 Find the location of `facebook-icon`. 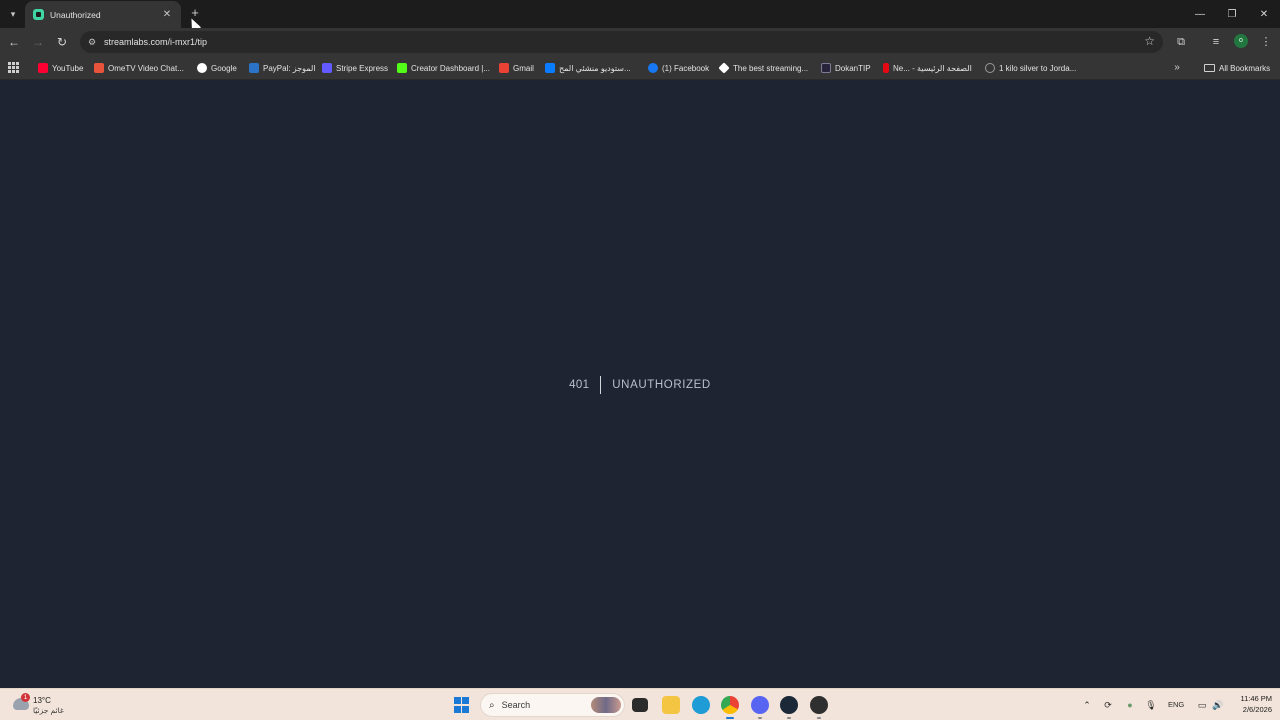

facebook-icon is located at coordinates (653, 68).